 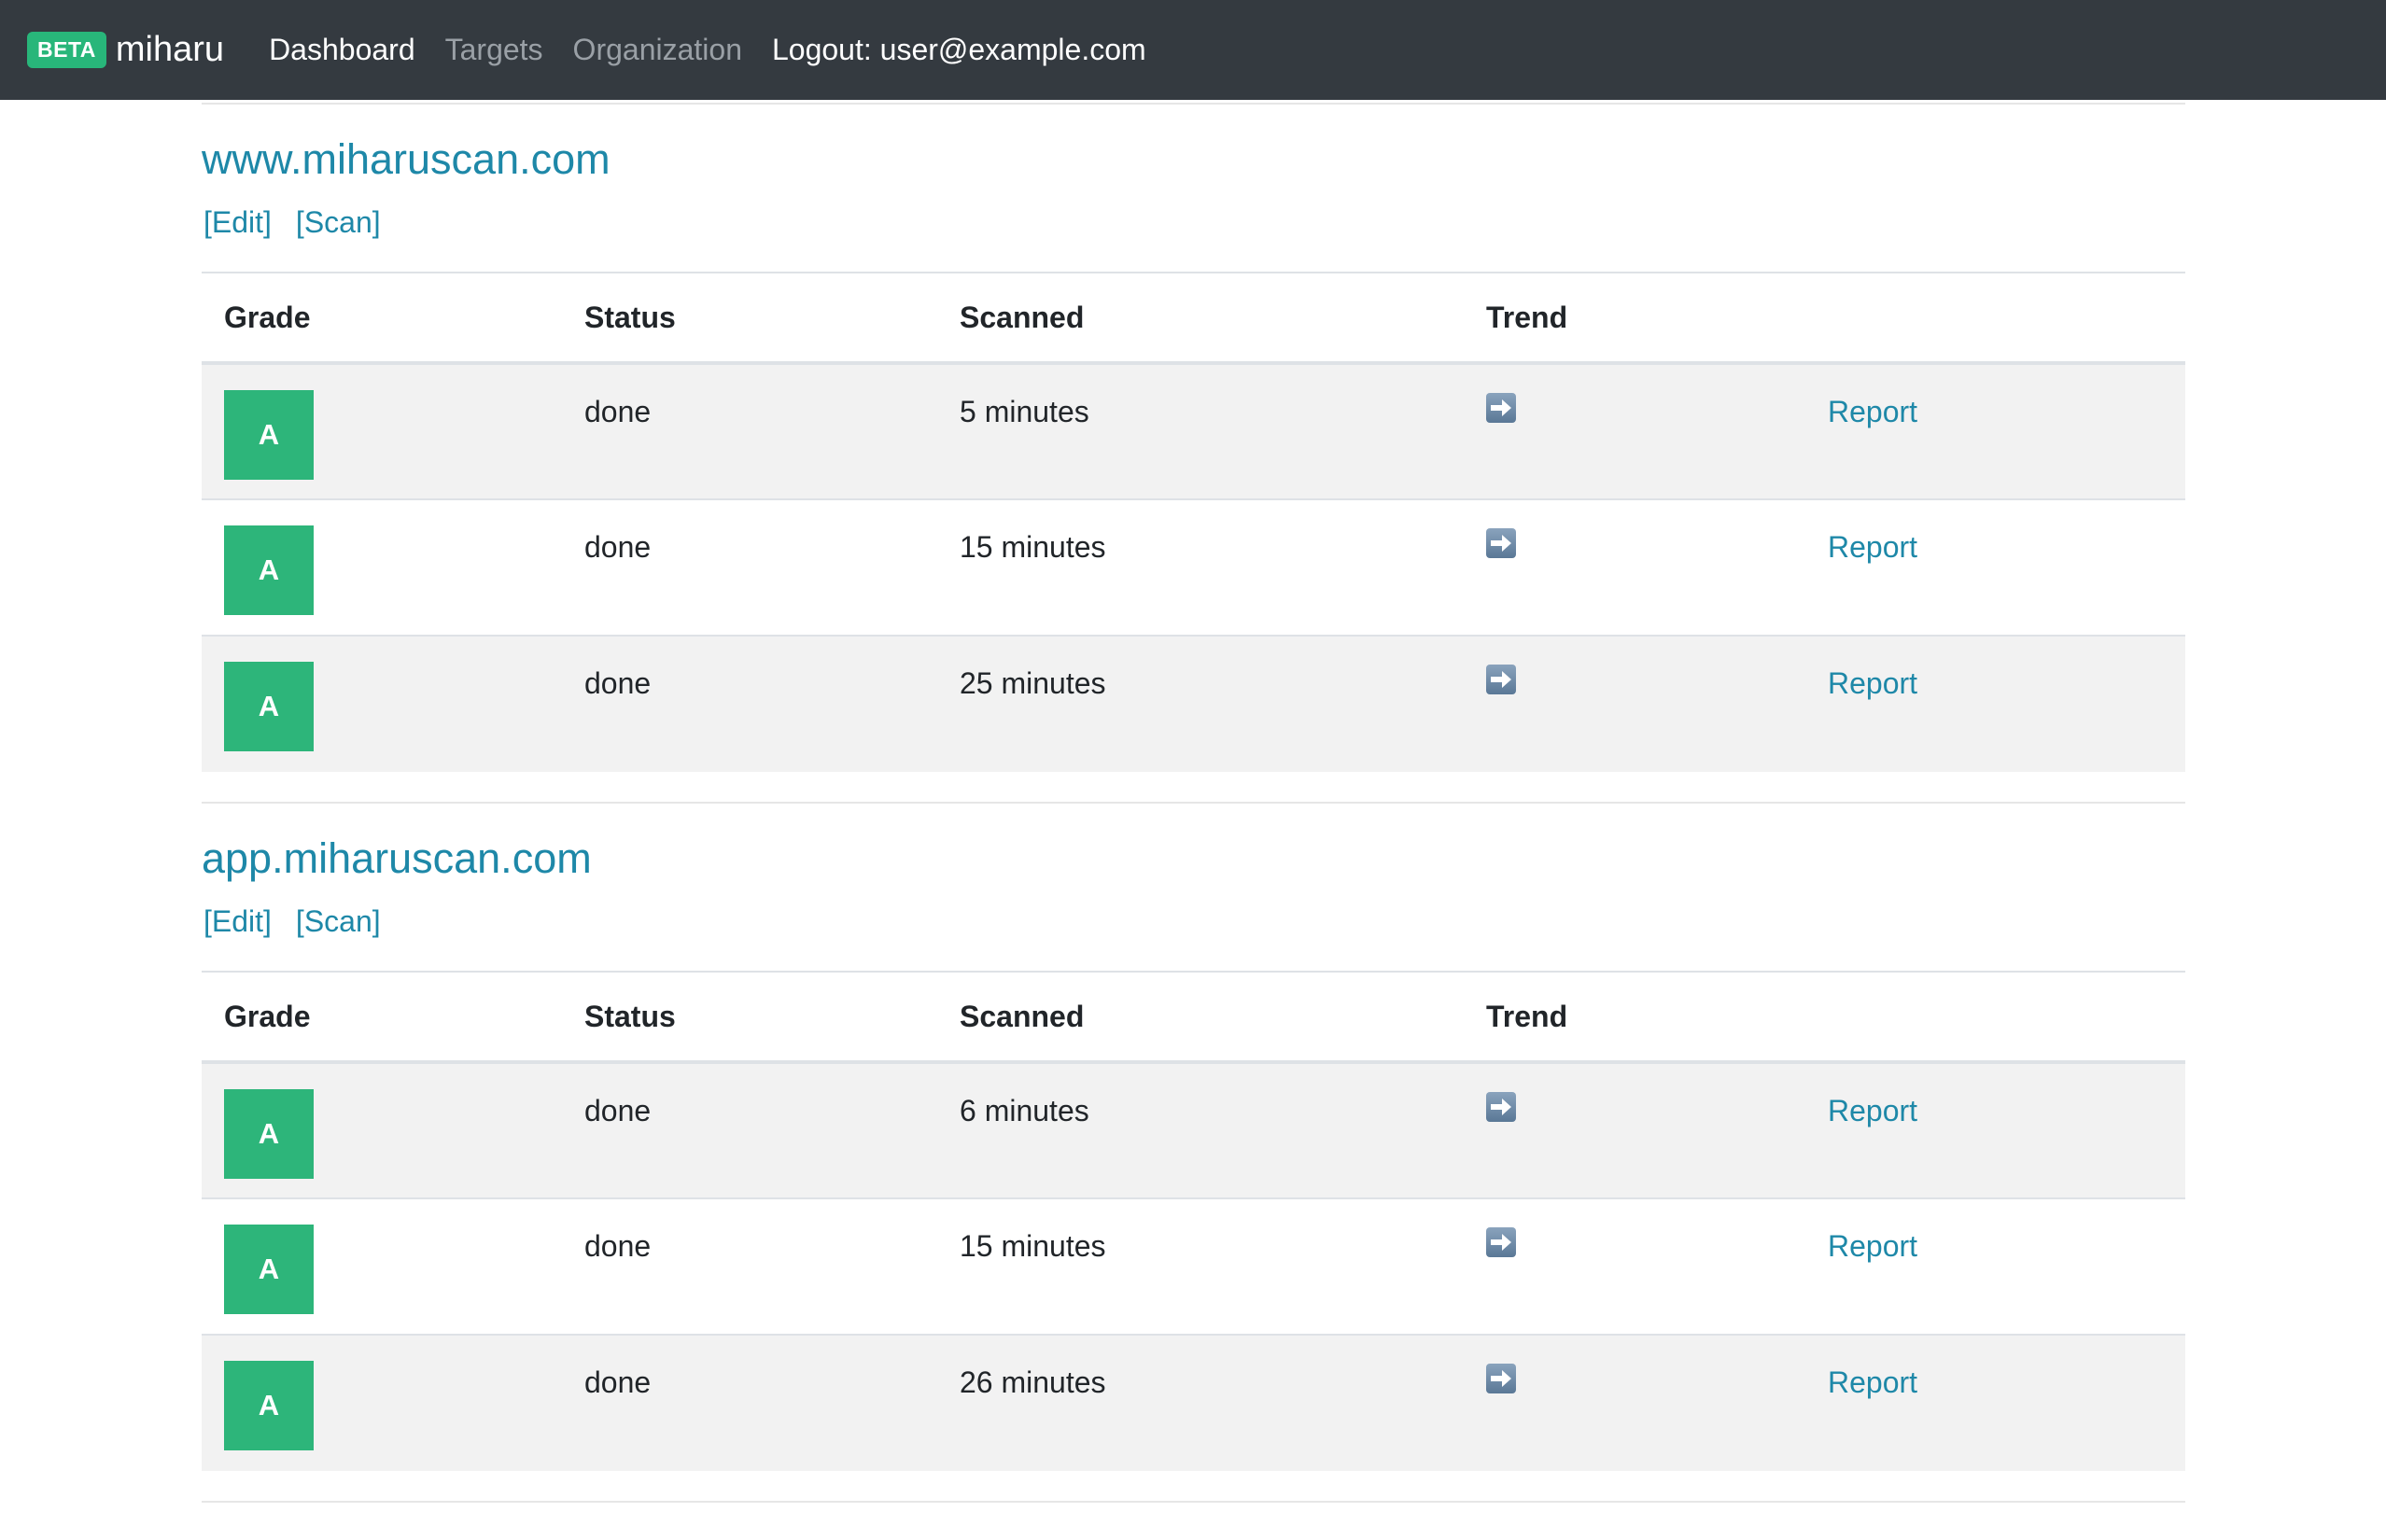 What do you see at coordinates (1194, 1130) in the screenshot?
I see `table-row: A done 6 minutes Report` at bounding box center [1194, 1130].